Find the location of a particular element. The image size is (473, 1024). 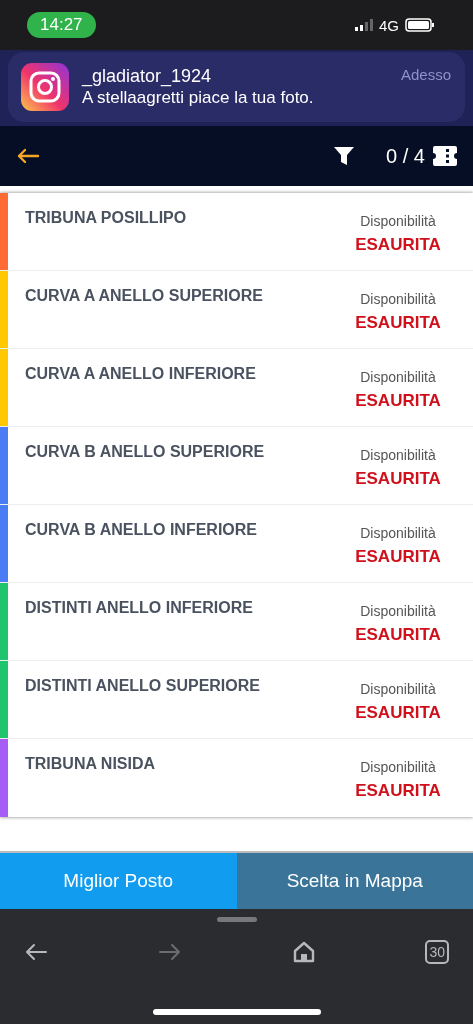

sector-row: TRIBUNA NISIDA Disponibilità ESAURITA is located at coordinates (236, 778).